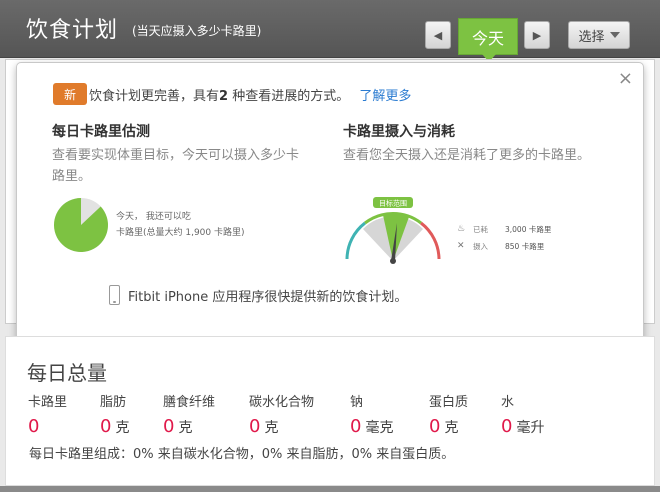 The image size is (660, 492). What do you see at coordinates (197, 31) in the screenshot?
I see `page-subtitle: (当天应摄入多少卡路里)` at bounding box center [197, 31].